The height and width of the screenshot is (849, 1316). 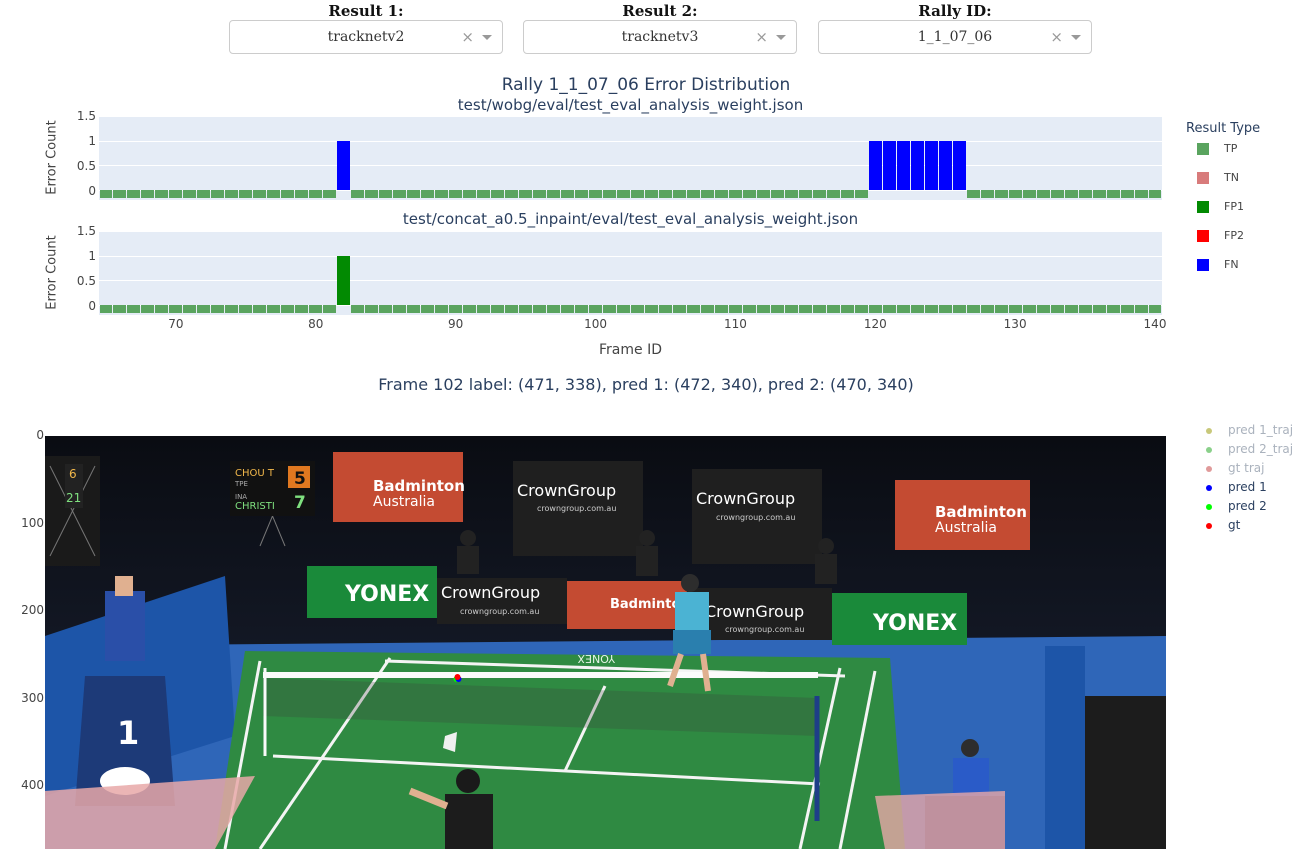 What do you see at coordinates (630, 273) in the screenshot?
I see `subplot2-plot-area` at bounding box center [630, 273].